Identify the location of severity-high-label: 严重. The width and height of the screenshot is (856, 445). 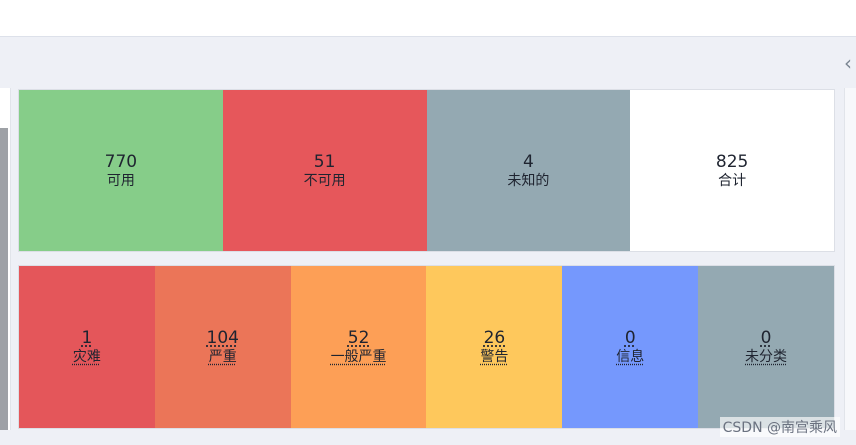
(223, 357).